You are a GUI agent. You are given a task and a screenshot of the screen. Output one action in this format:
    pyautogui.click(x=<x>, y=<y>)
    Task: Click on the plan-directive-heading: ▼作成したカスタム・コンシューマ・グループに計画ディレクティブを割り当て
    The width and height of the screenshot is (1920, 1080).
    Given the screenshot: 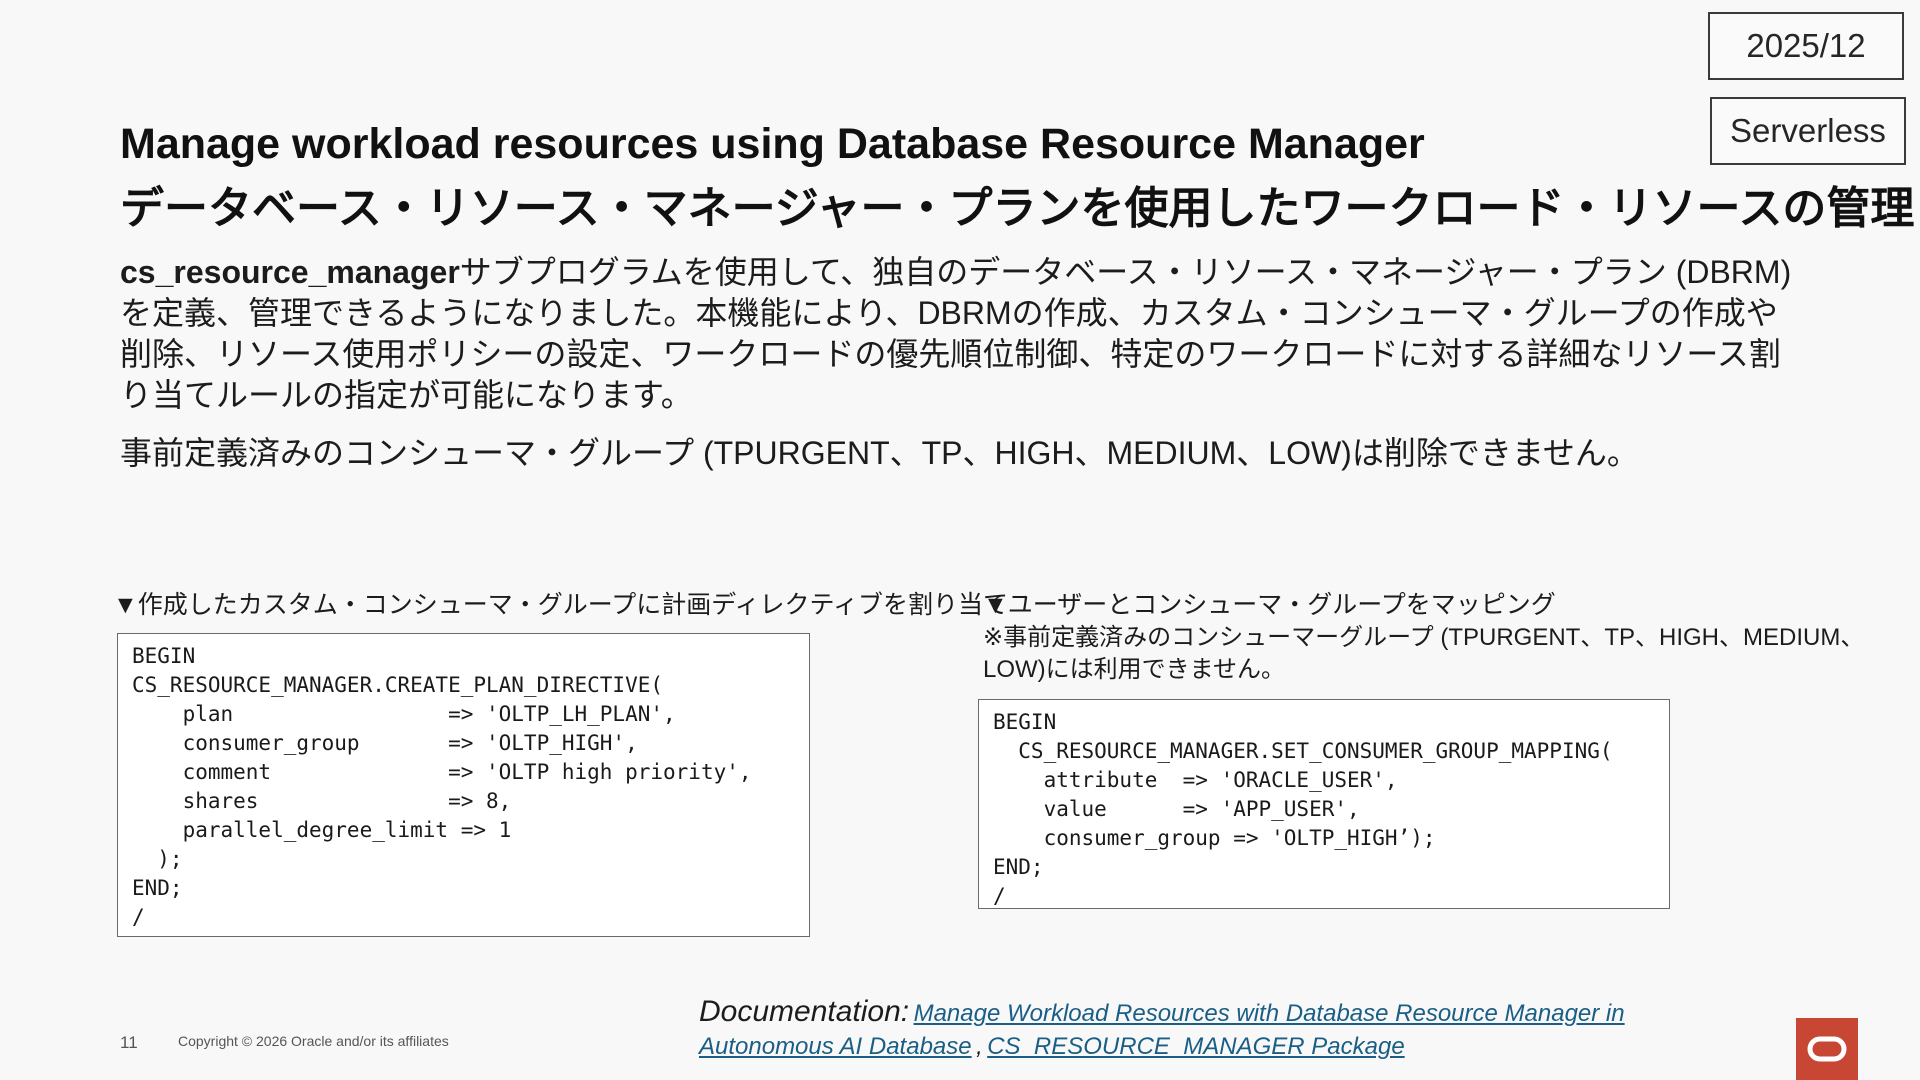 What is the action you would take?
    pyautogui.click(x=560, y=605)
    